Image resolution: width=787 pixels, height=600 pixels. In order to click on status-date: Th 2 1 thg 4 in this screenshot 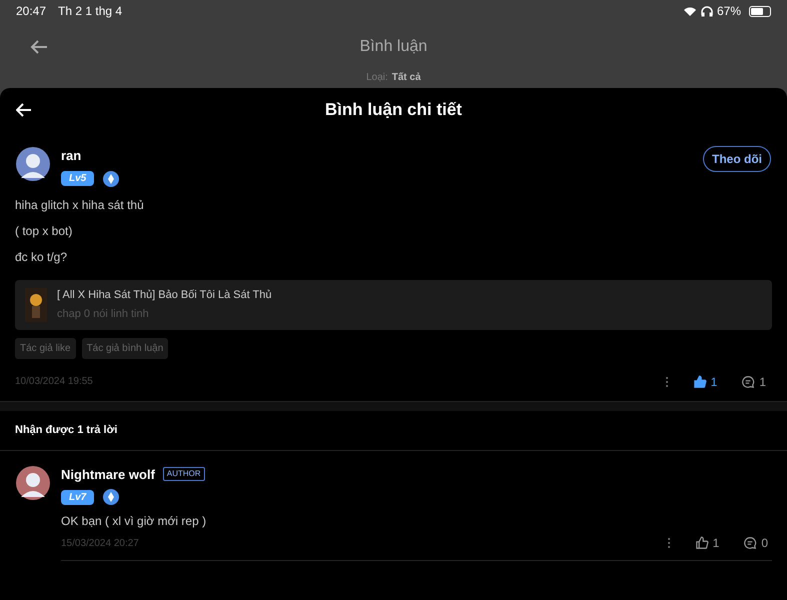, I will do `click(90, 11)`.